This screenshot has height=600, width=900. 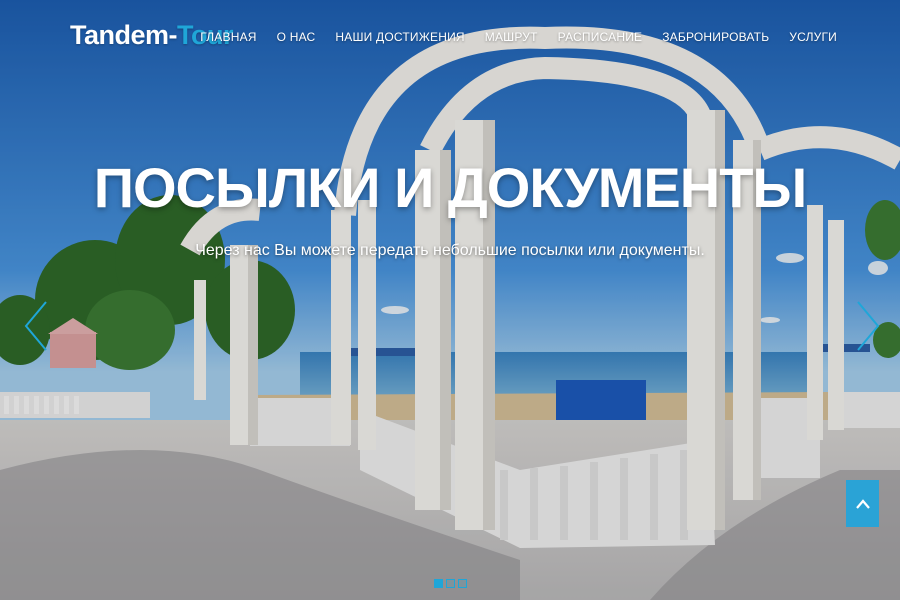 What do you see at coordinates (600, 37) in the screenshot?
I see `nav-item-schedule: РАСПИСАНИЕ` at bounding box center [600, 37].